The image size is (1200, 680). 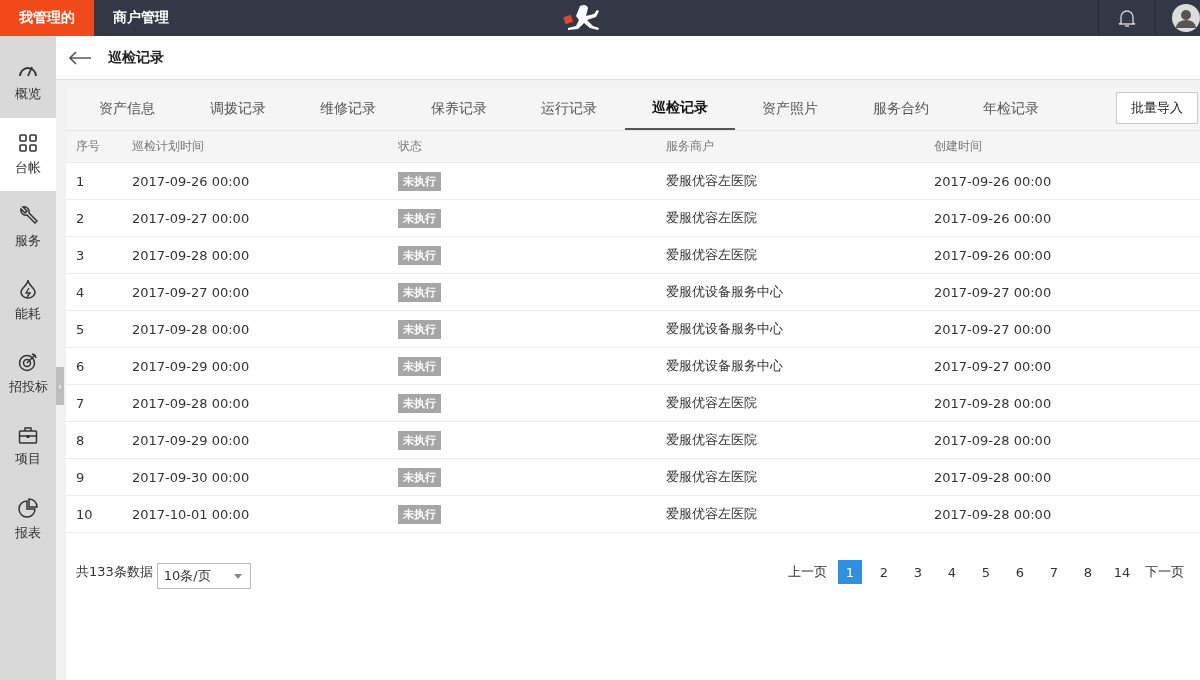 What do you see at coordinates (136, 57) in the screenshot?
I see `page-title: 巡检记录` at bounding box center [136, 57].